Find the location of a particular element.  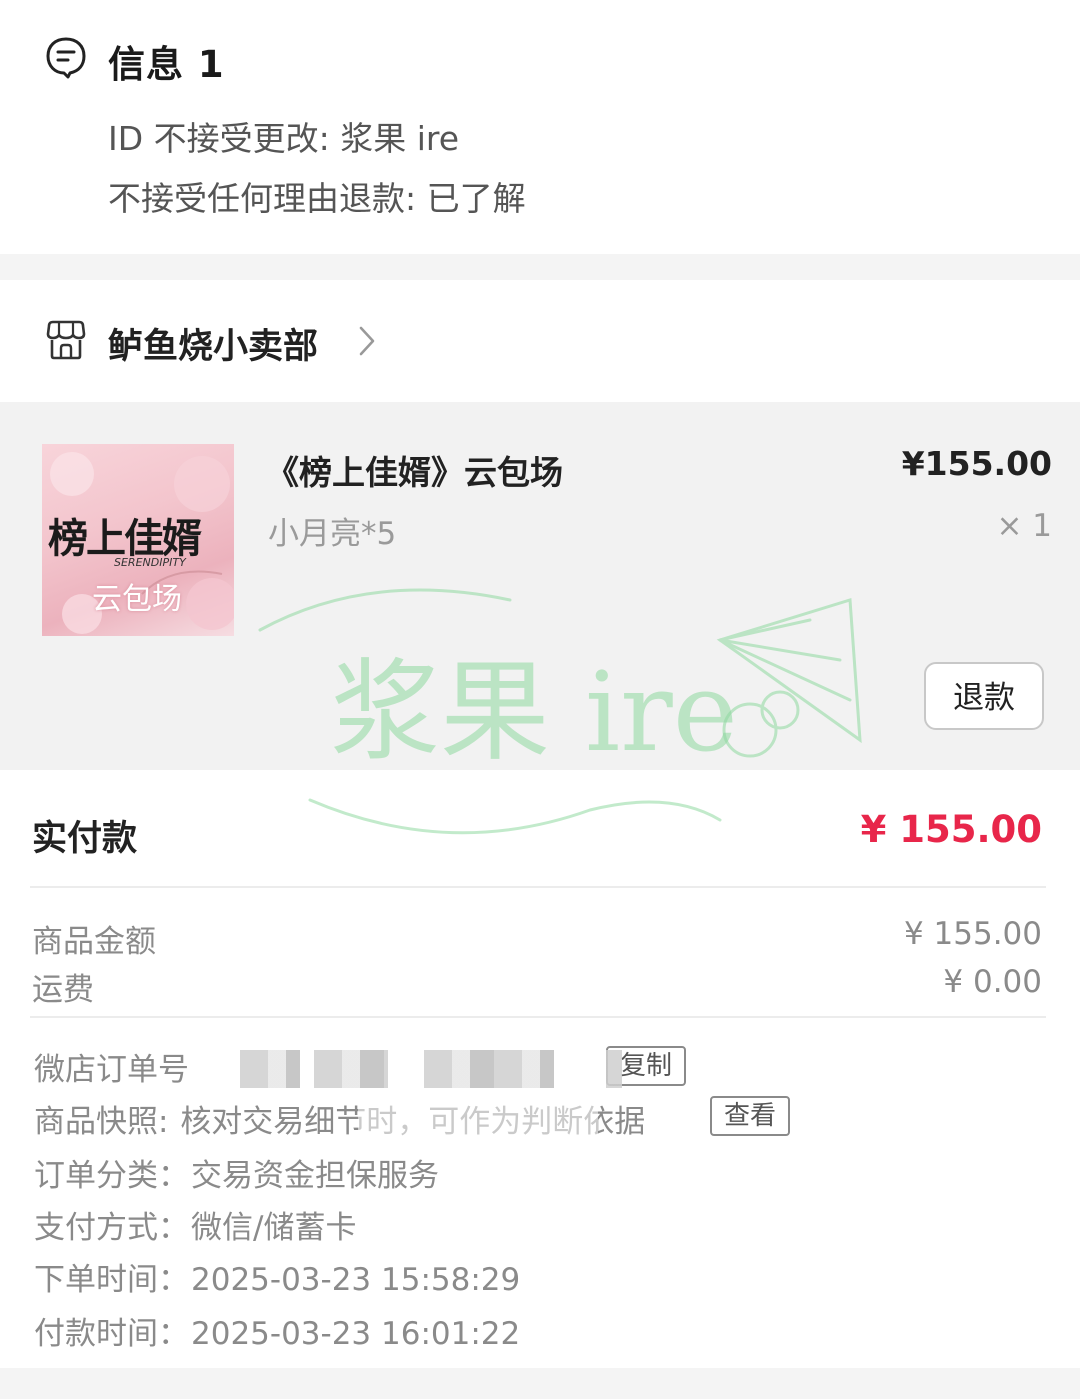

snapshot-label: 商品快照: is located at coordinates (106, 1122).